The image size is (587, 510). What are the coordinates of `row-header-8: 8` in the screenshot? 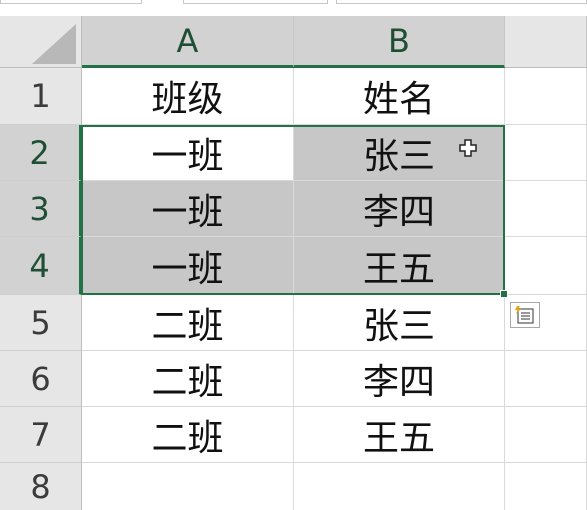 It's located at (41, 486).